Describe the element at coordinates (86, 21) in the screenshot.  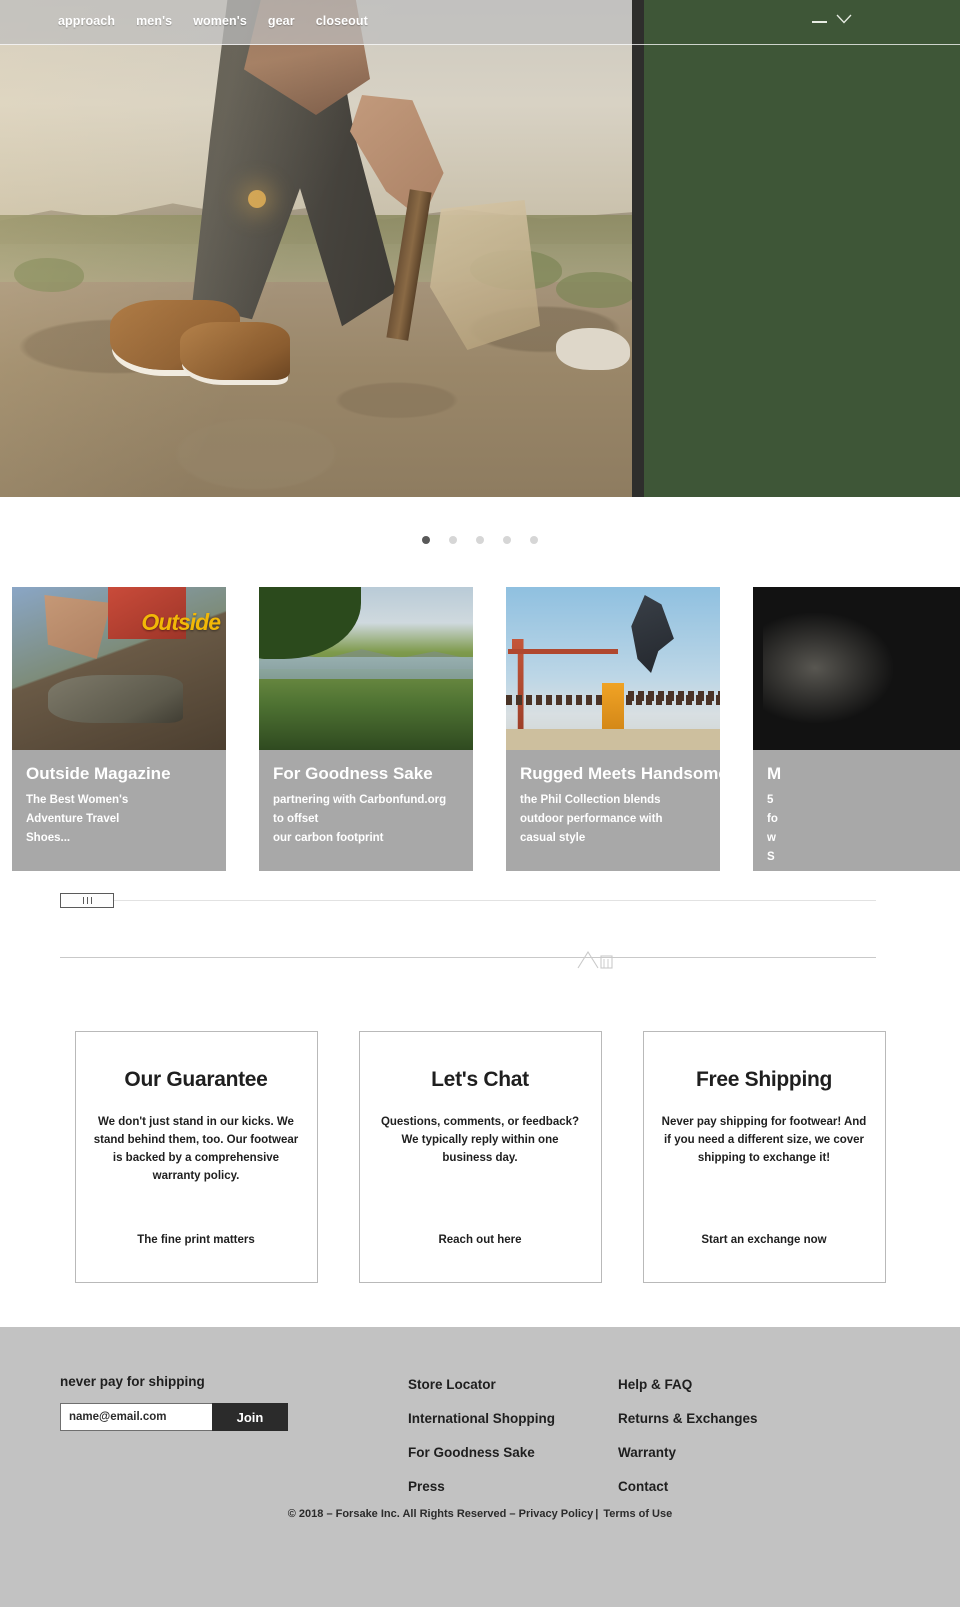
I see `nav-item-approach: approach` at that location.